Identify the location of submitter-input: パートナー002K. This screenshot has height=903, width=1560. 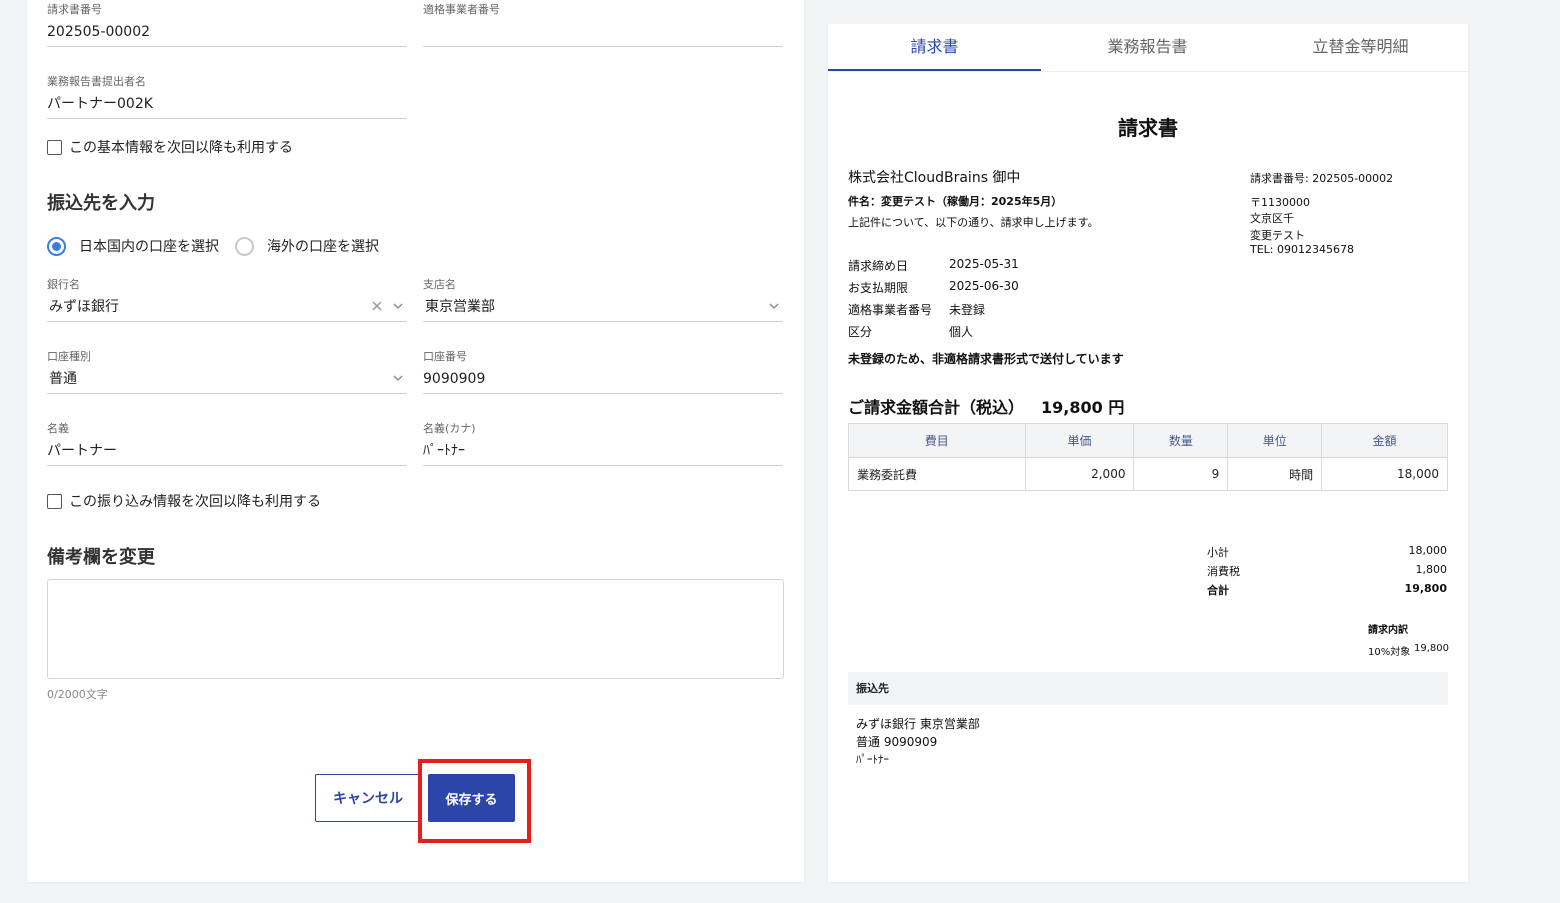
(227, 104).